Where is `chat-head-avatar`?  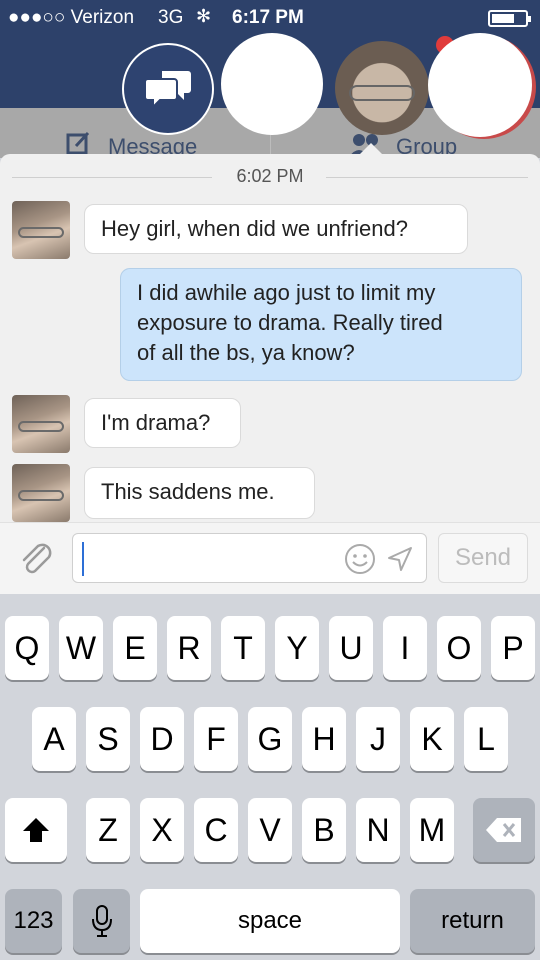
chat-head-avatar is located at coordinates (382, 88).